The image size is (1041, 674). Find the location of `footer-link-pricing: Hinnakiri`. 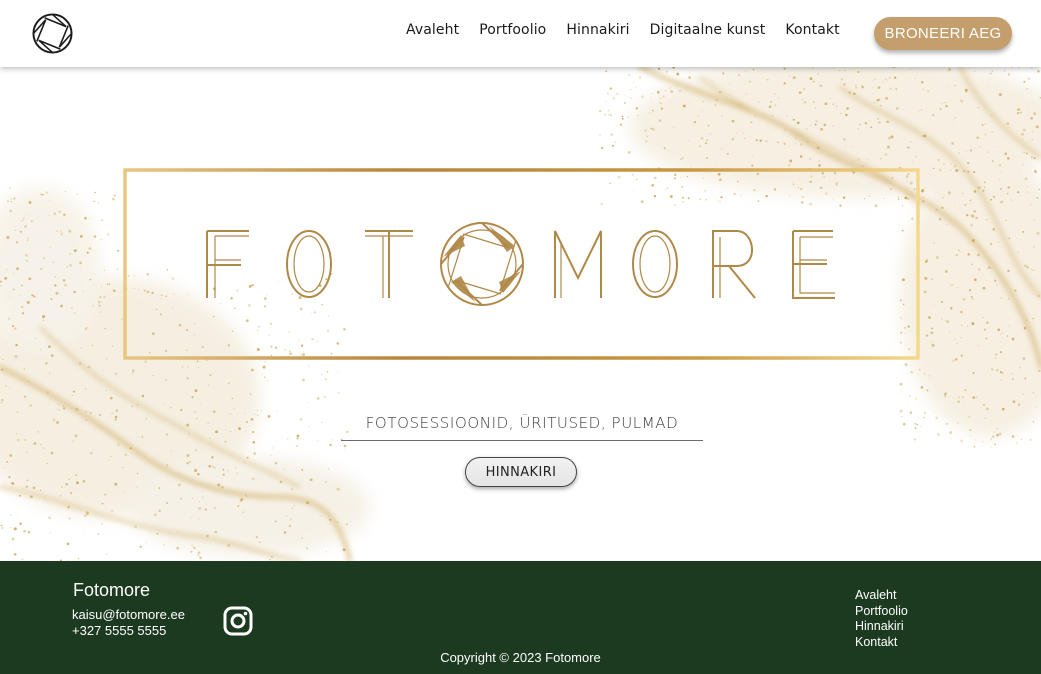

footer-link-pricing: Hinnakiri is located at coordinates (881, 627).